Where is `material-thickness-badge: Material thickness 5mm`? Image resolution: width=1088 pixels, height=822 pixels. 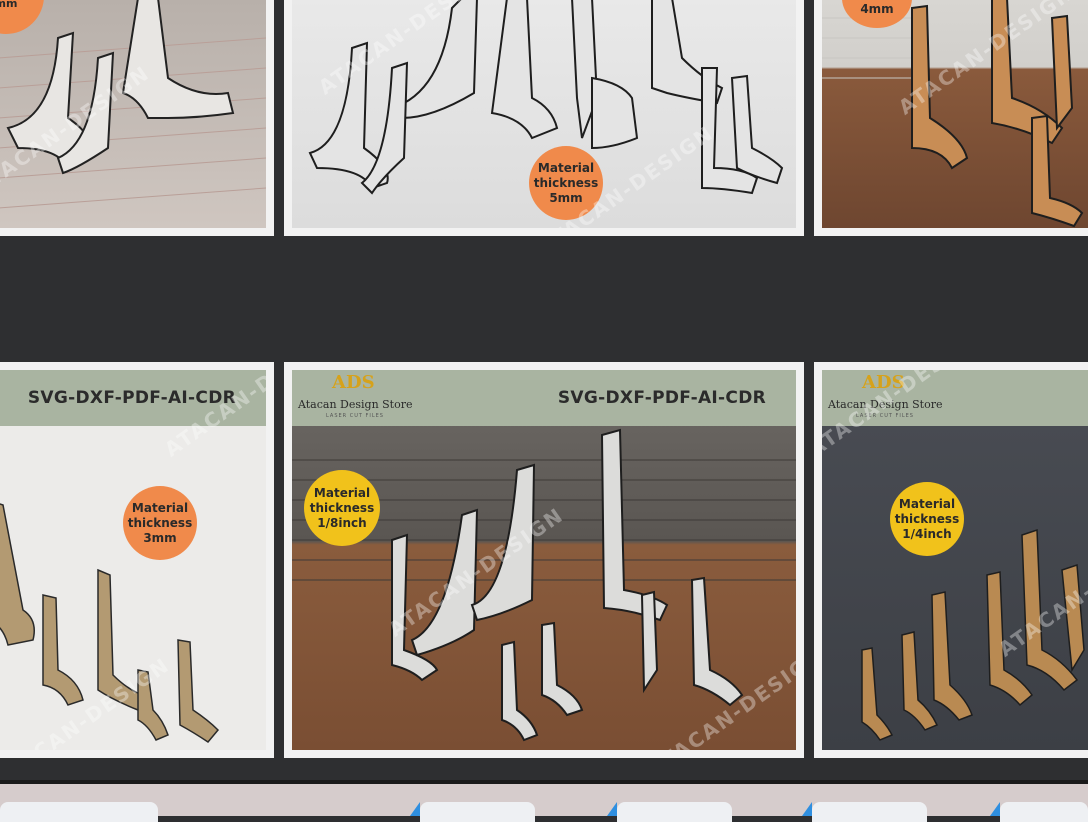 material-thickness-badge: Material thickness 5mm is located at coordinates (566, 183).